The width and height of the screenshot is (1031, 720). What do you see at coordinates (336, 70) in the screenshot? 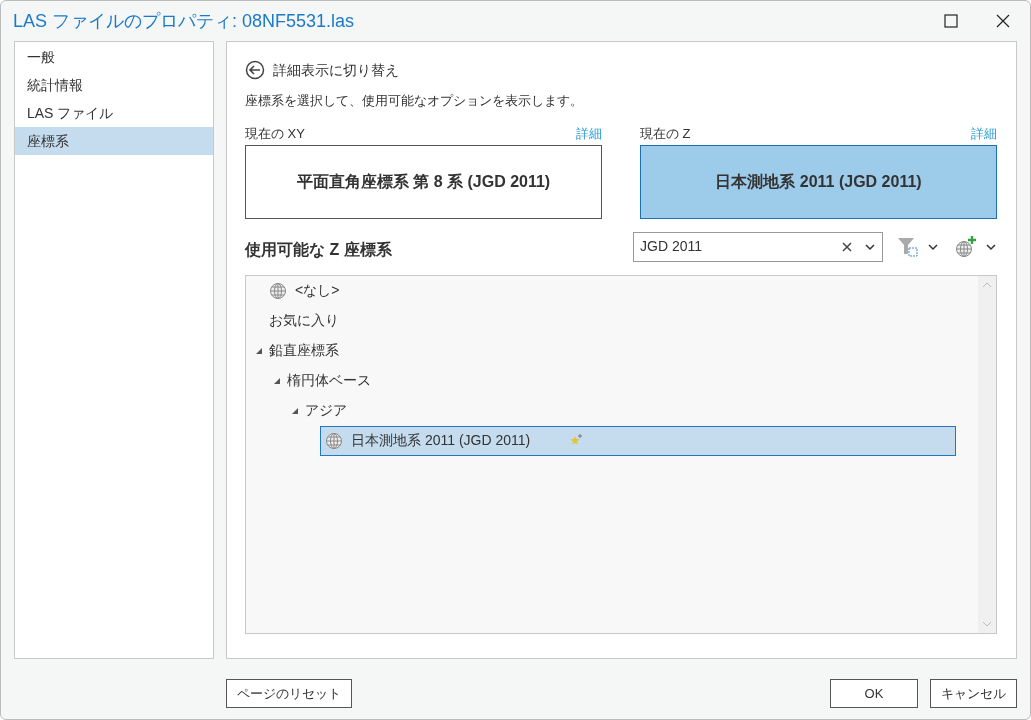
I see `toggle-detail-link: 詳細表示に切り替え` at bounding box center [336, 70].